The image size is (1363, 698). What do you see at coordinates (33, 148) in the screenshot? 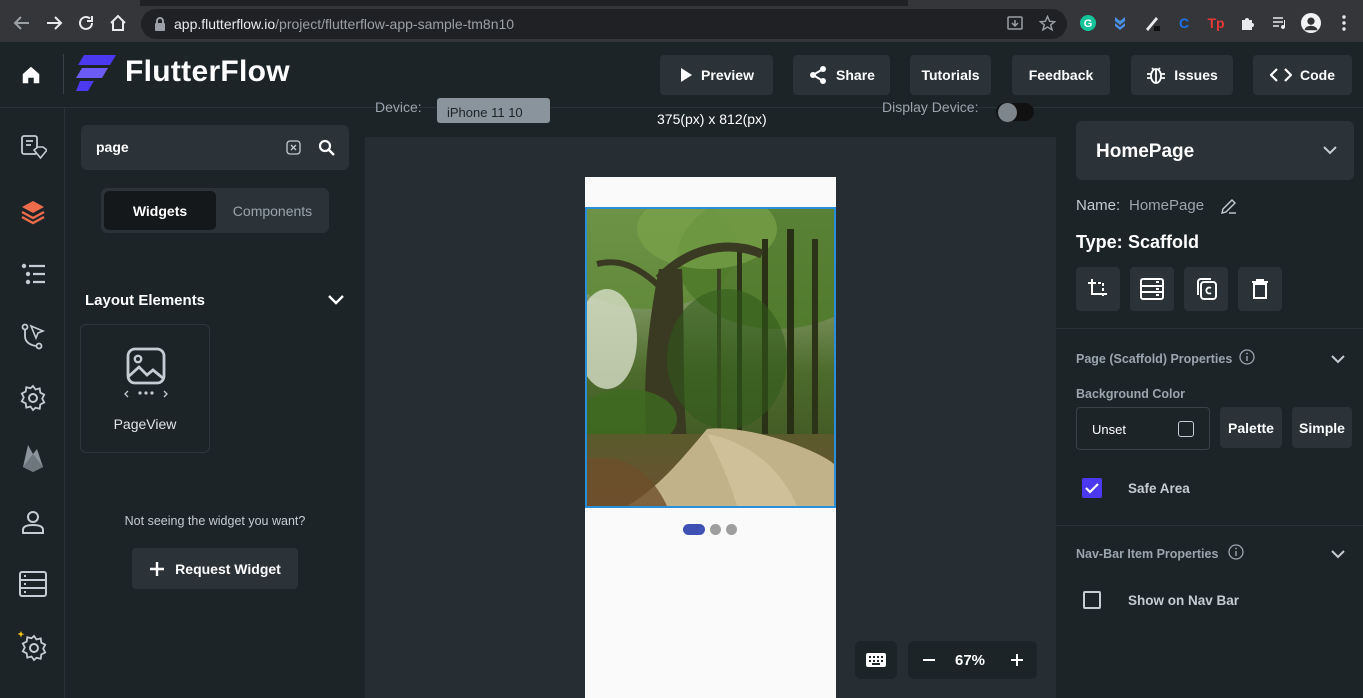
I see `theme-diamond-icon` at bounding box center [33, 148].